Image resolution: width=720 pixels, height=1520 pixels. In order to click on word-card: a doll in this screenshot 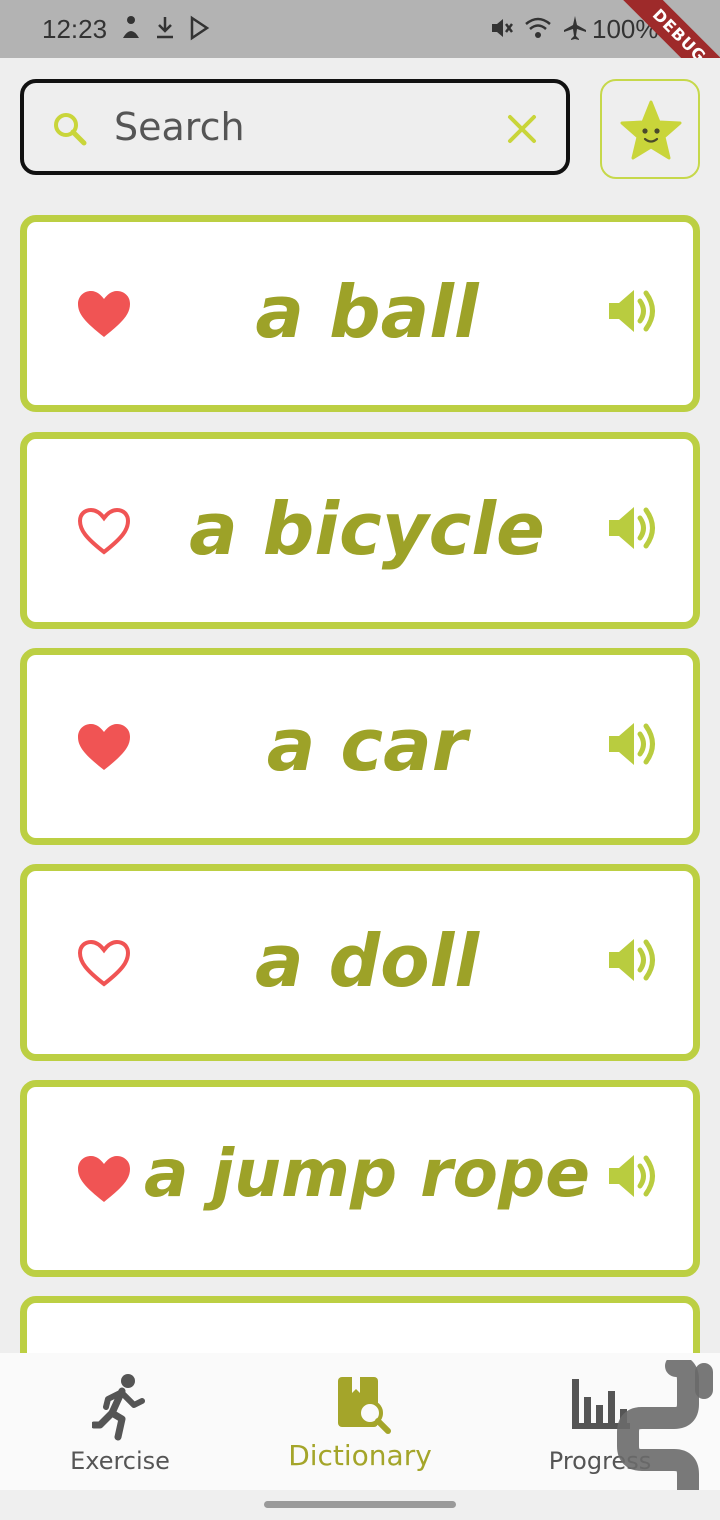, I will do `click(360, 962)`.